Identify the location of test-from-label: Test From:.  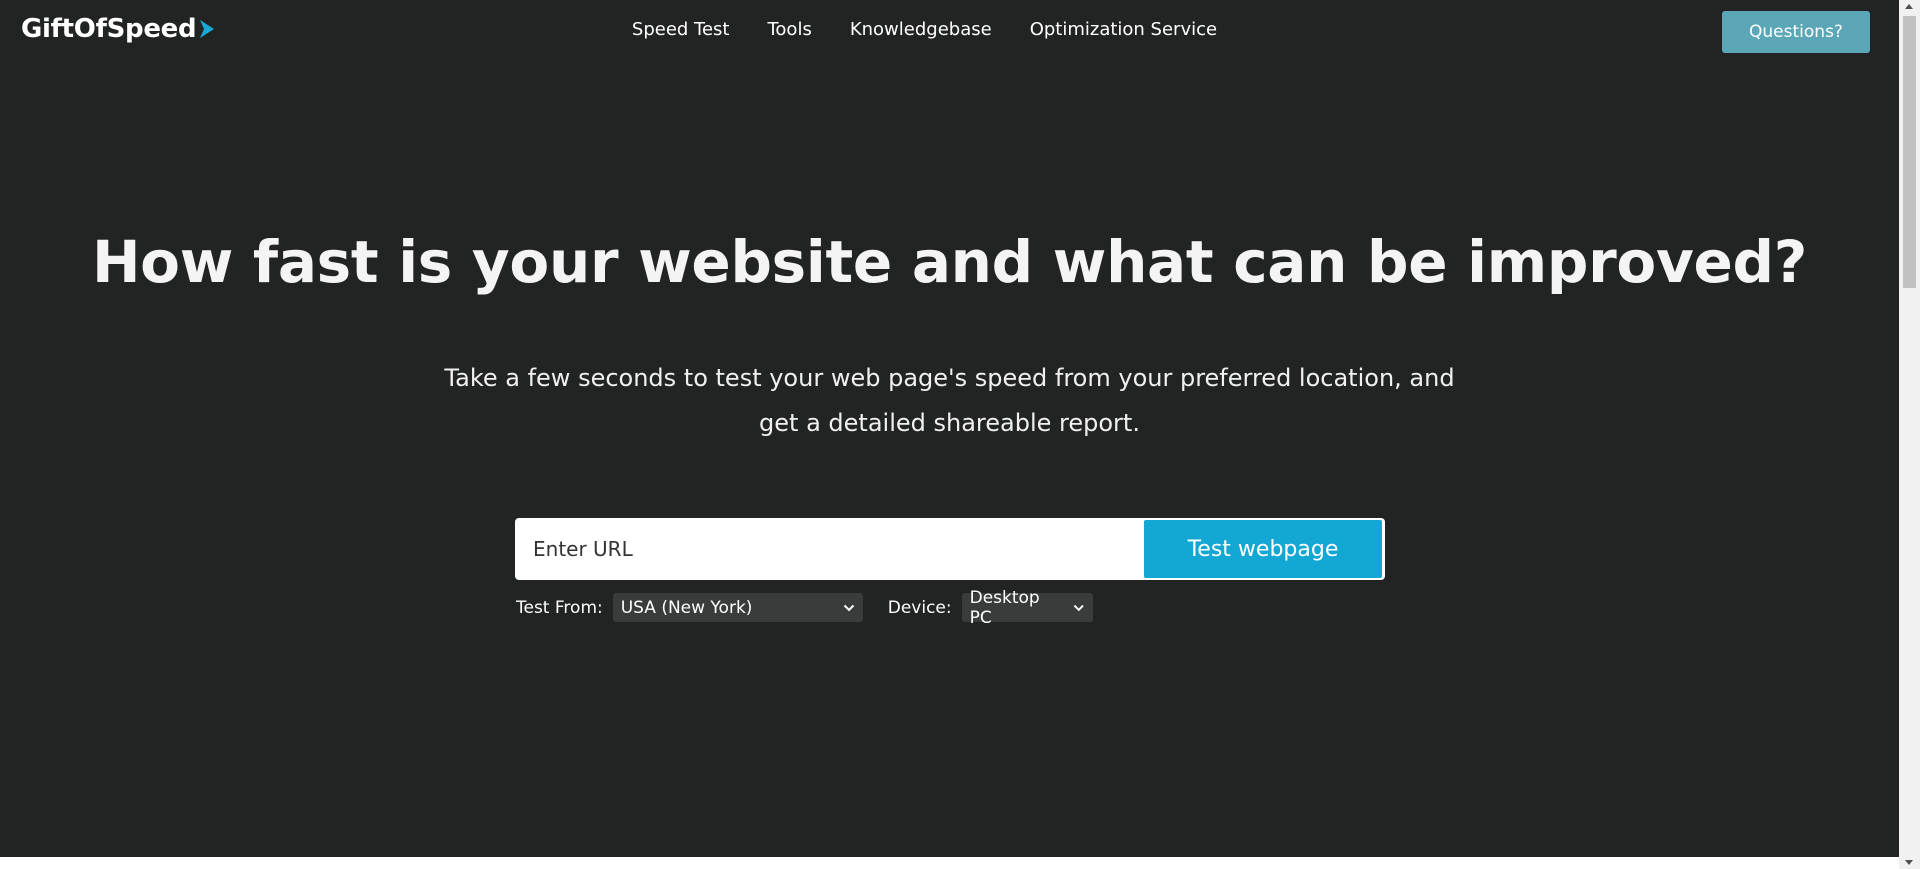
(559, 607).